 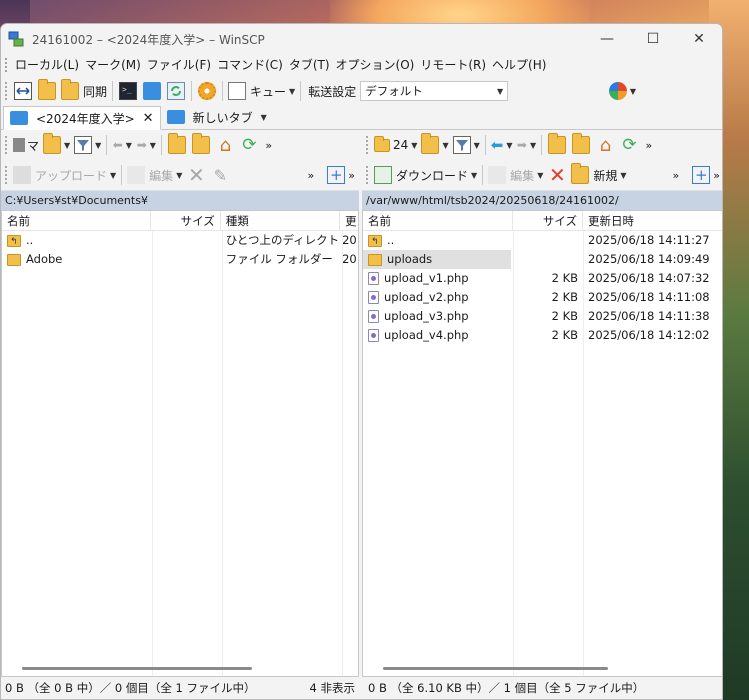 I want to click on remote-col-changed: 更新日時, so click(x=652, y=221).